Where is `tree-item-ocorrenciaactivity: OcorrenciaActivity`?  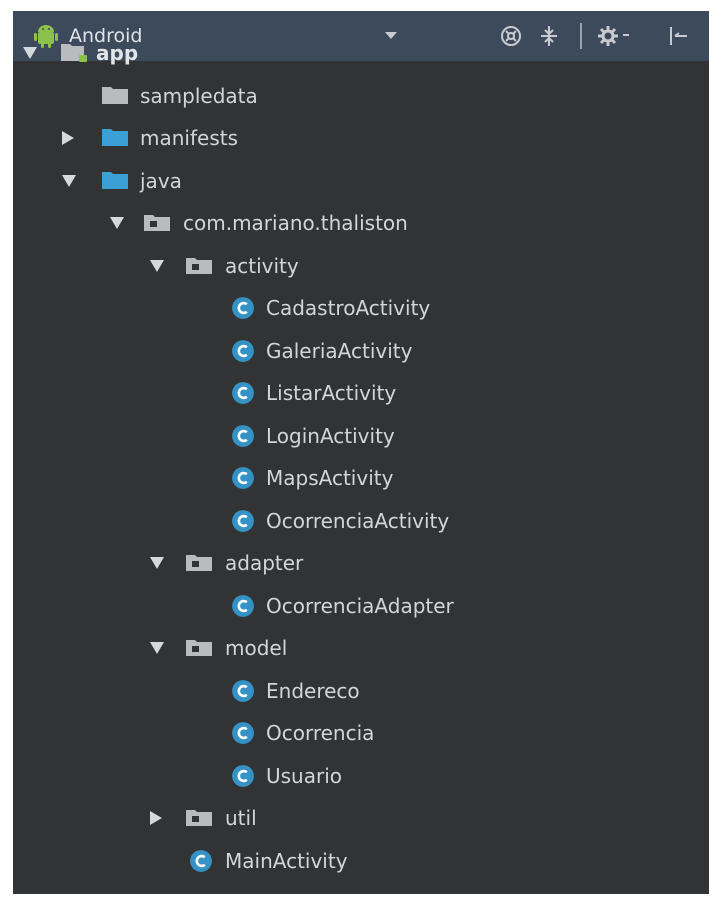 tree-item-ocorrenciaactivity: OcorrenciaActivity is located at coordinates (361, 521).